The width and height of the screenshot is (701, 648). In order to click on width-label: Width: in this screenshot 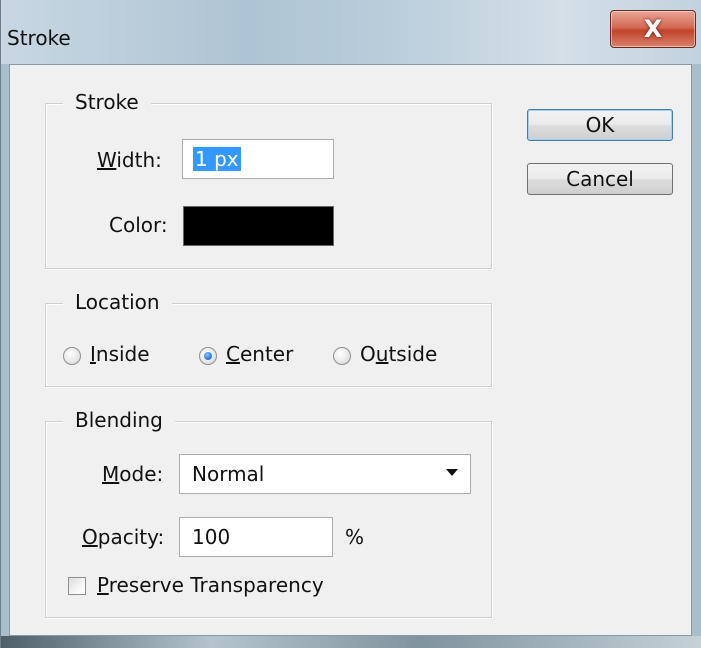, I will do `click(129, 160)`.